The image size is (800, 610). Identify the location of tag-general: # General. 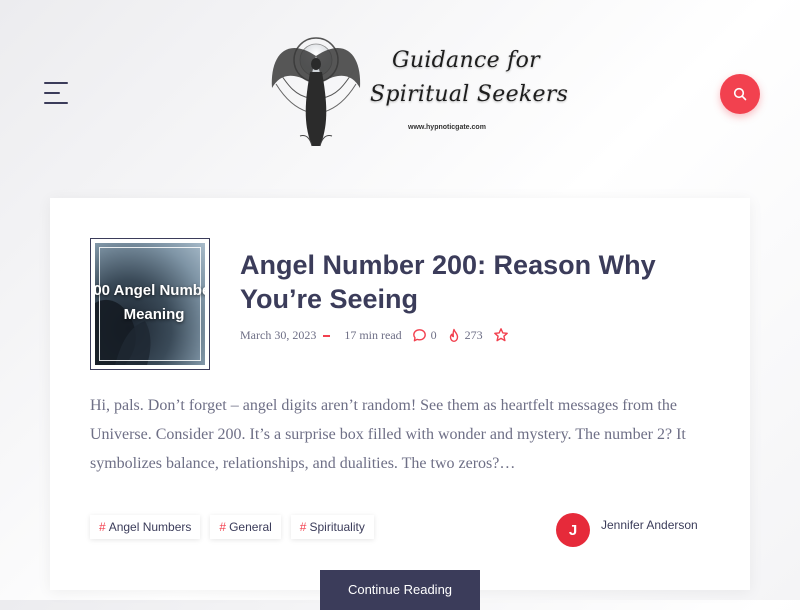
(245, 527).